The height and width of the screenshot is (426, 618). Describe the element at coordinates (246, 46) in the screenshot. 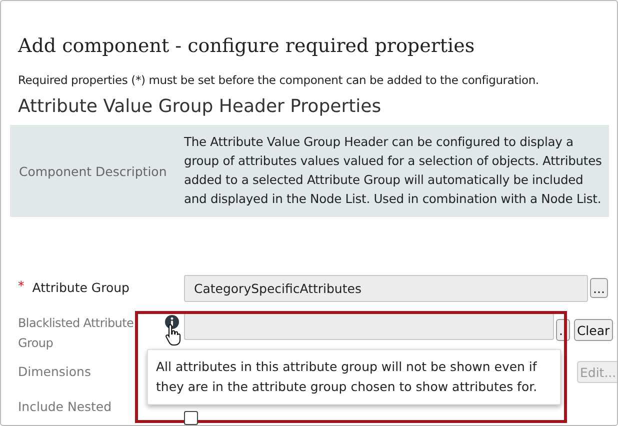

I see `dialog-title: Add component - configure required properties` at that location.